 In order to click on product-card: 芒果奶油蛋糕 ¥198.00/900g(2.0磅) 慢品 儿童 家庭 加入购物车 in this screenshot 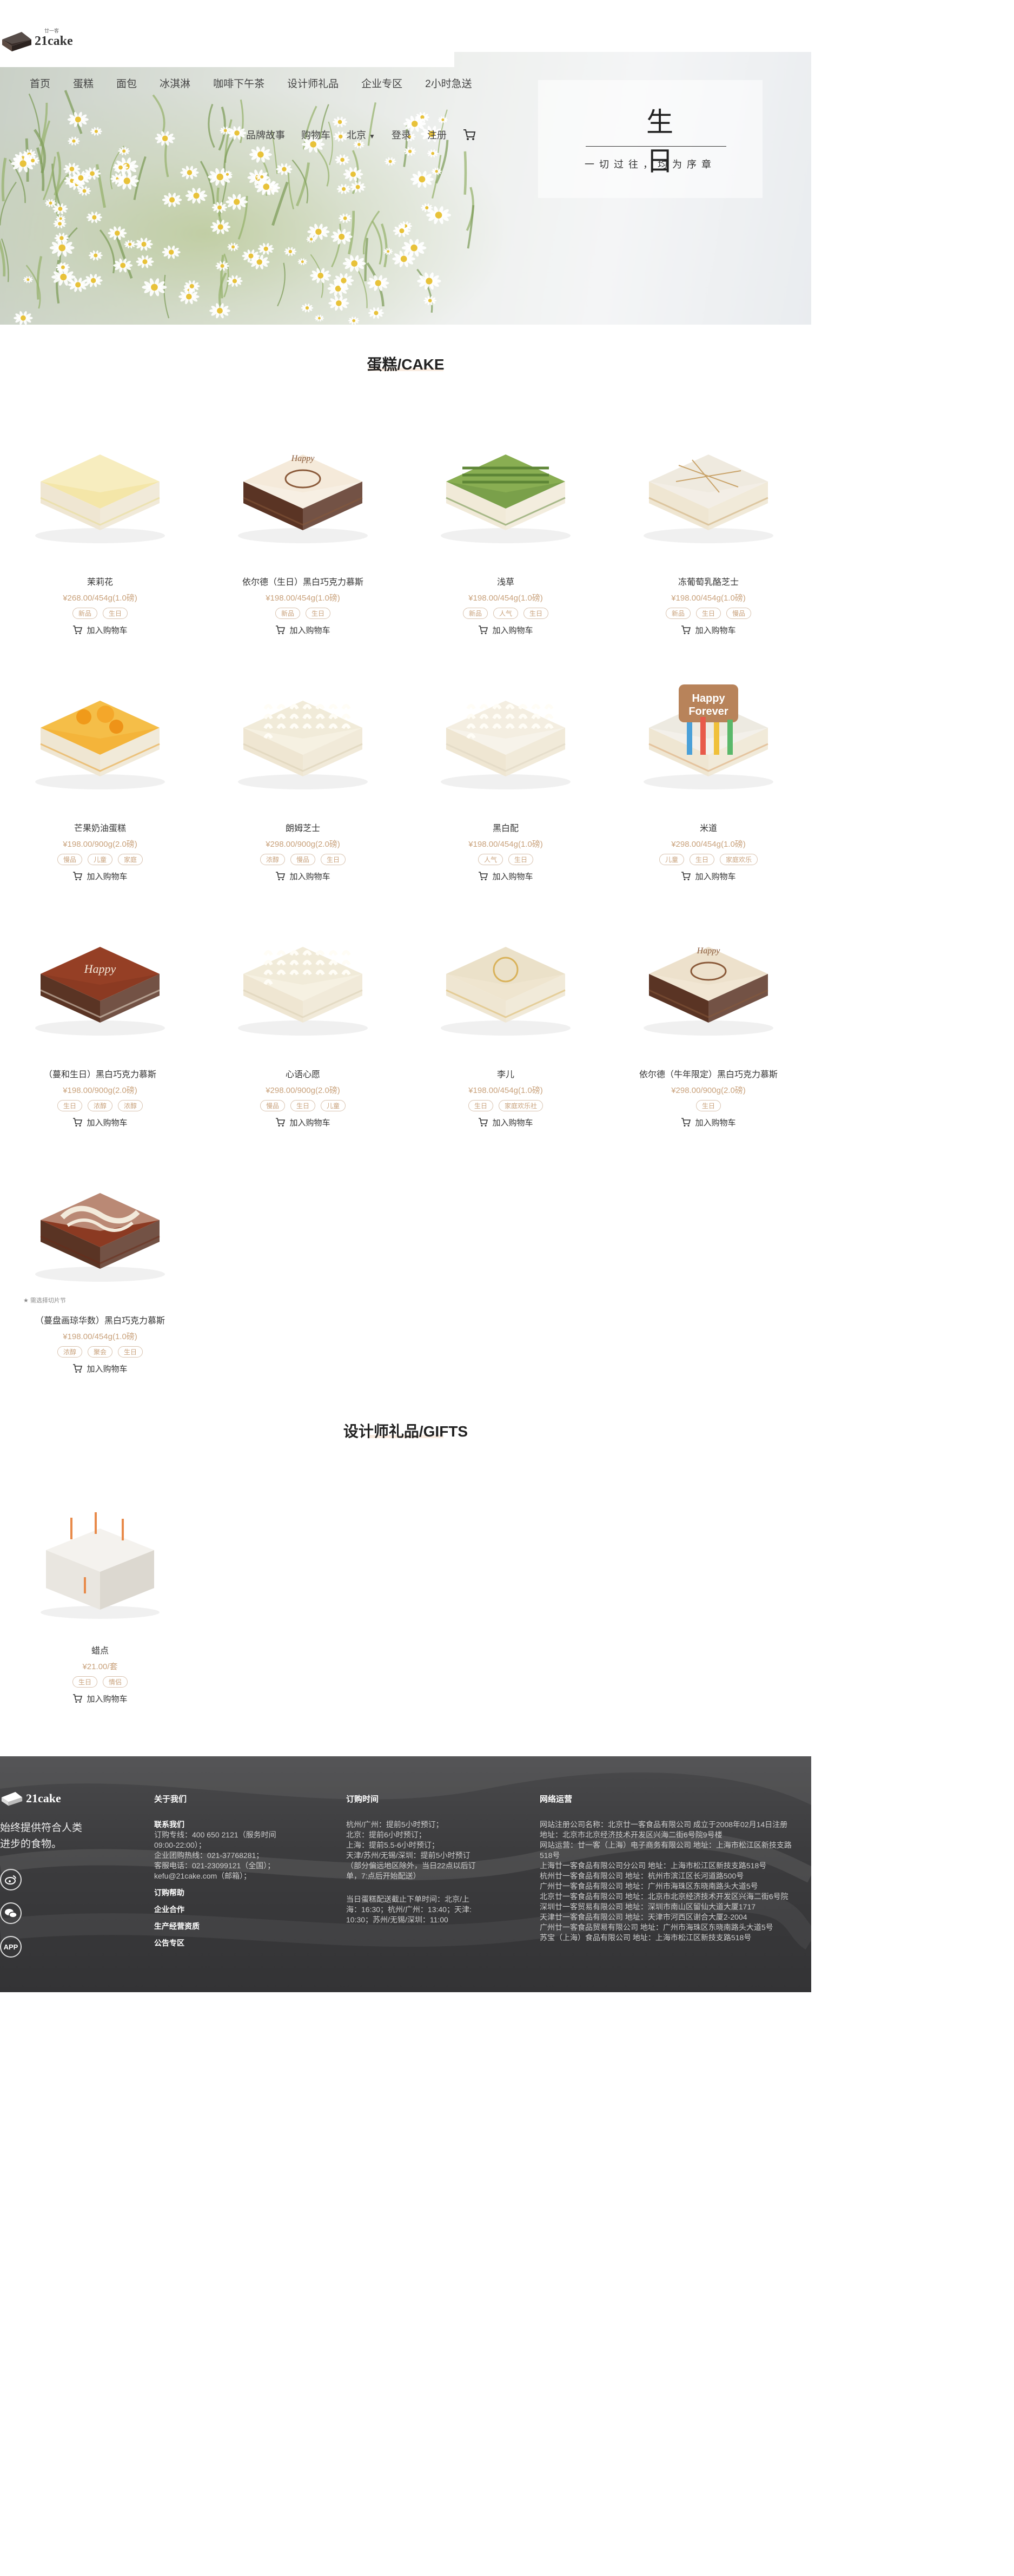, I will do `click(100, 773)`.